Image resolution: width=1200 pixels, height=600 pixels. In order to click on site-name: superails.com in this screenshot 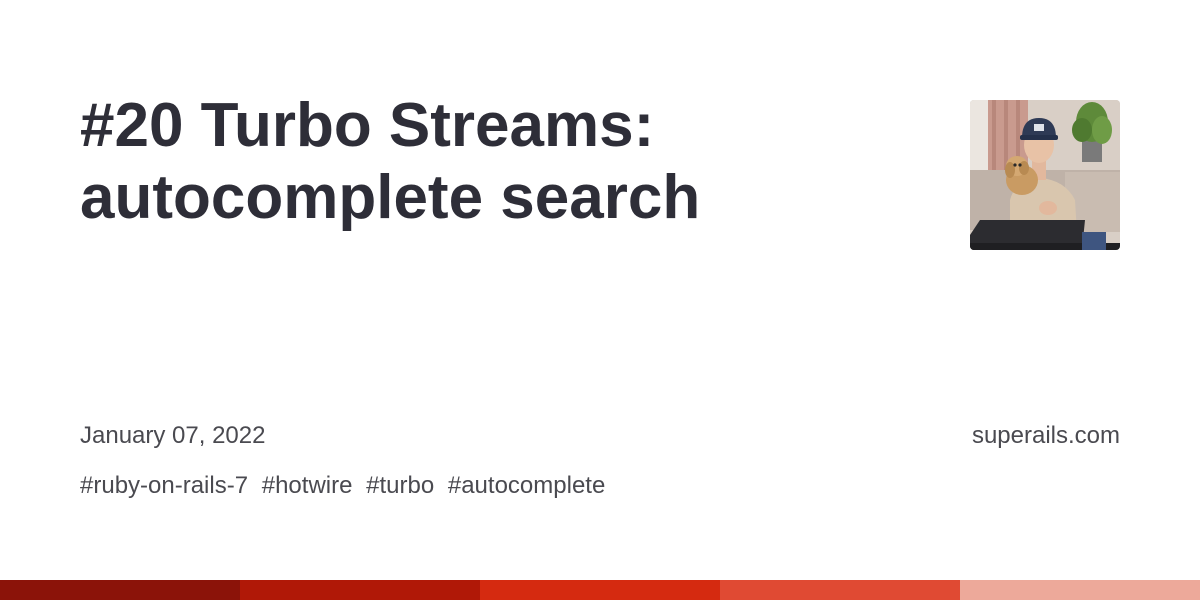, I will do `click(1046, 436)`.